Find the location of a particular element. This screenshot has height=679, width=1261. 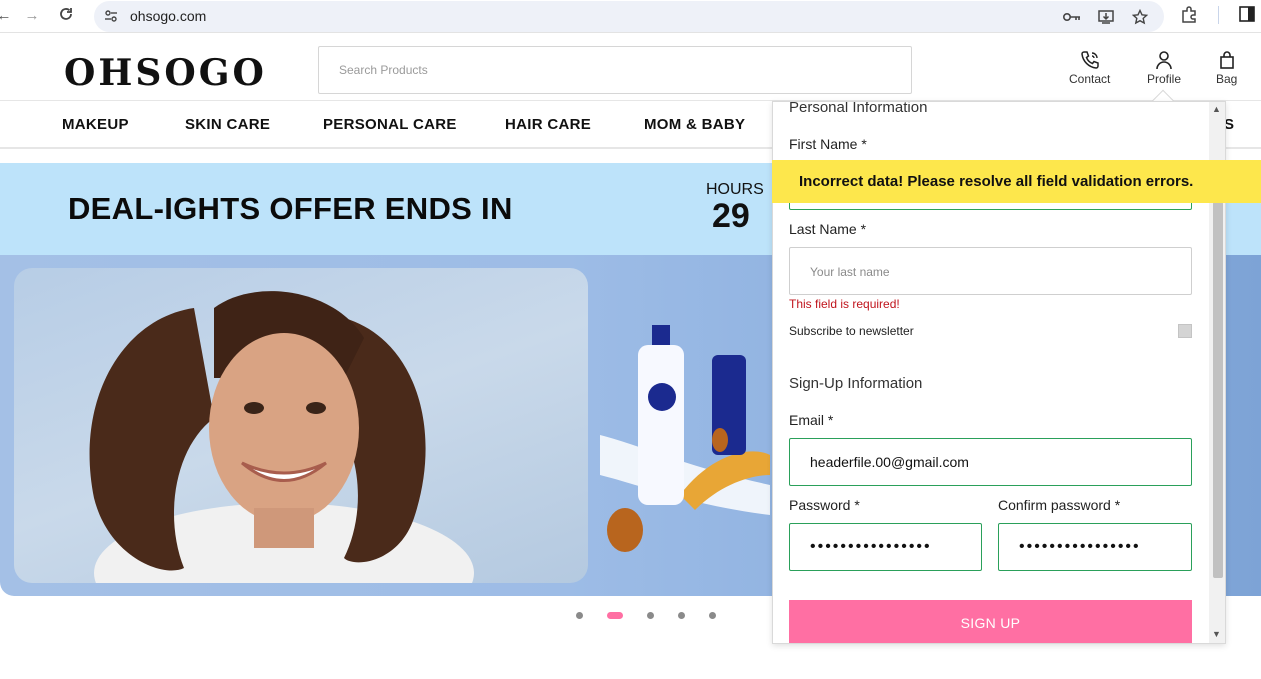

search-box is located at coordinates (615, 70).